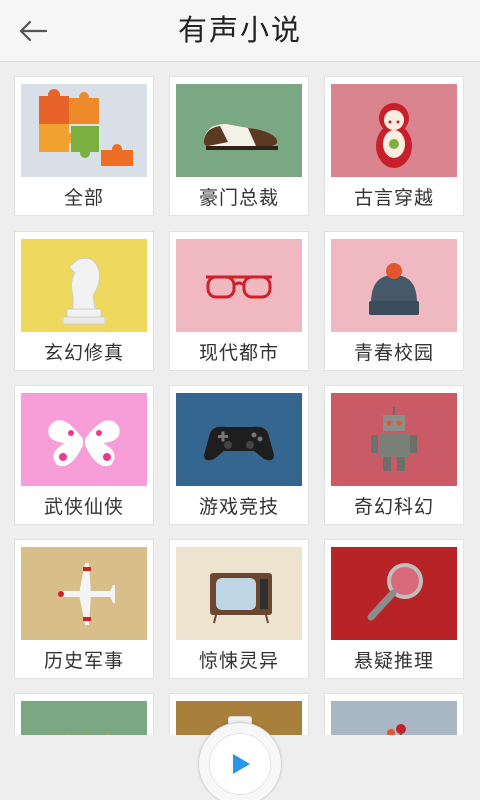  What do you see at coordinates (393, 198) in the screenshot?
I see `category-label: 古言穿越` at bounding box center [393, 198].